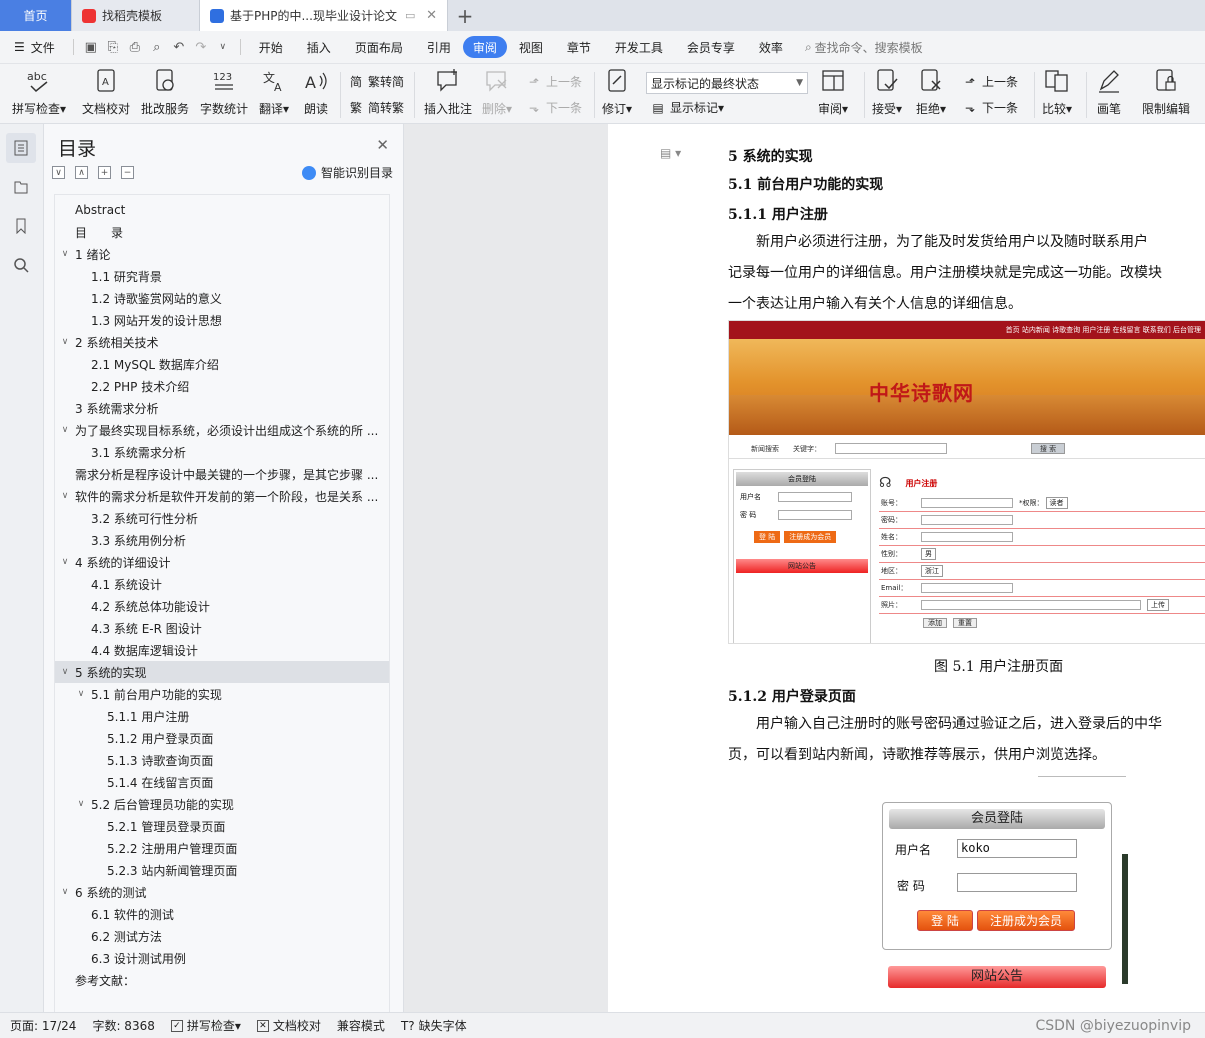 The image size is (1205, 1038). I want to click on toc-item: 参考文献：, so click(222, 980).